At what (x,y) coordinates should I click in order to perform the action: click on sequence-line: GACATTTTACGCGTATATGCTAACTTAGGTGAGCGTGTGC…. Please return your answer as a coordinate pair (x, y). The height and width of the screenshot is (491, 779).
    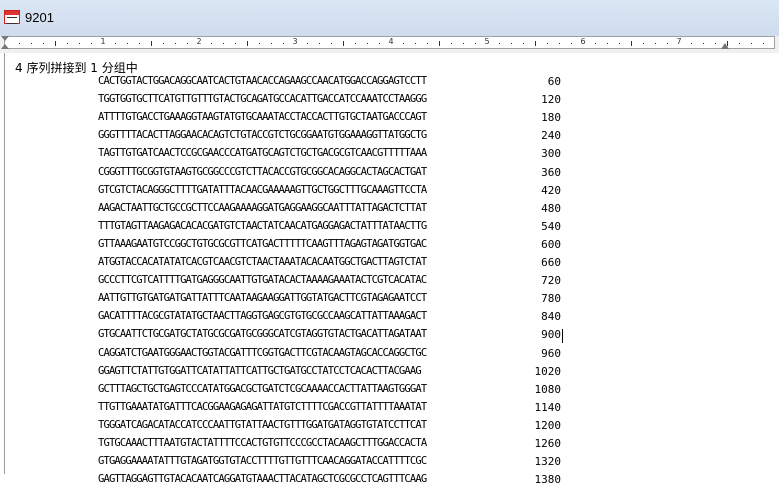
    Looking at the image, I should click on (262, 316).